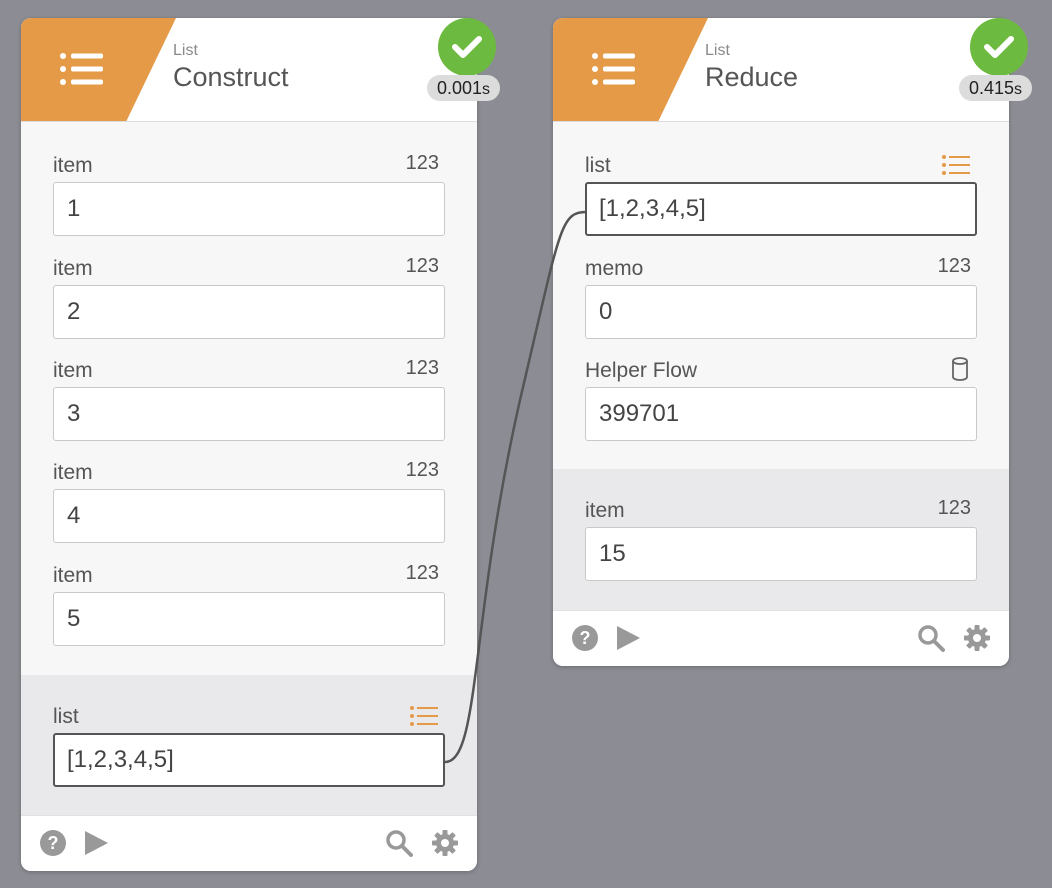 The image size is (1052, 888). What do you see at coordinates (960, 369) in the screenshot?
I see `database-icon` at bounding box center [960, 369].